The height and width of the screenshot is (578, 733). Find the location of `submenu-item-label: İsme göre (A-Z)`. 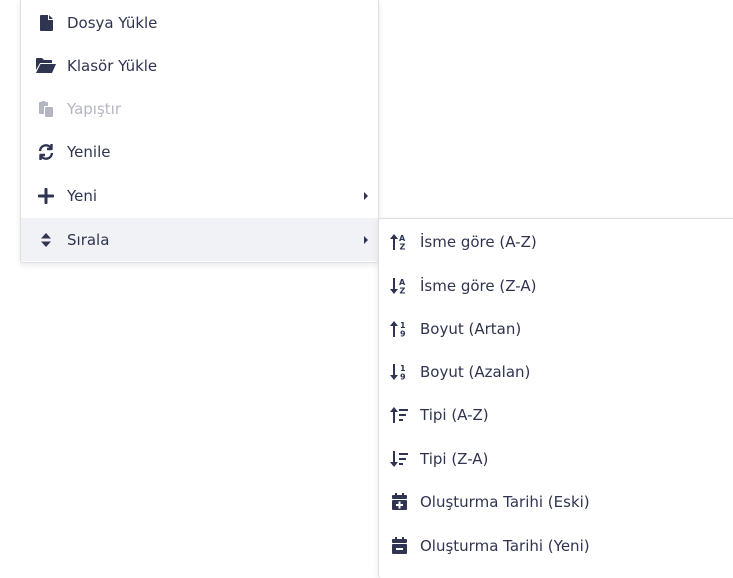

submenu-item-label: İsme göre (A-Z) is located at coordinates (478, 241).